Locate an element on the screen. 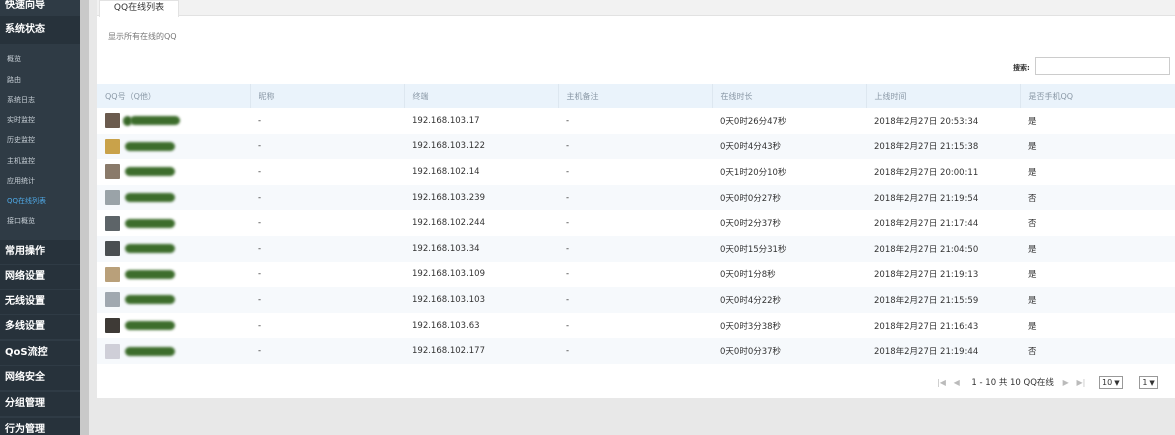  sidebar-section-multiline-settings: 多线设置 is located at coordinates (40, 327).